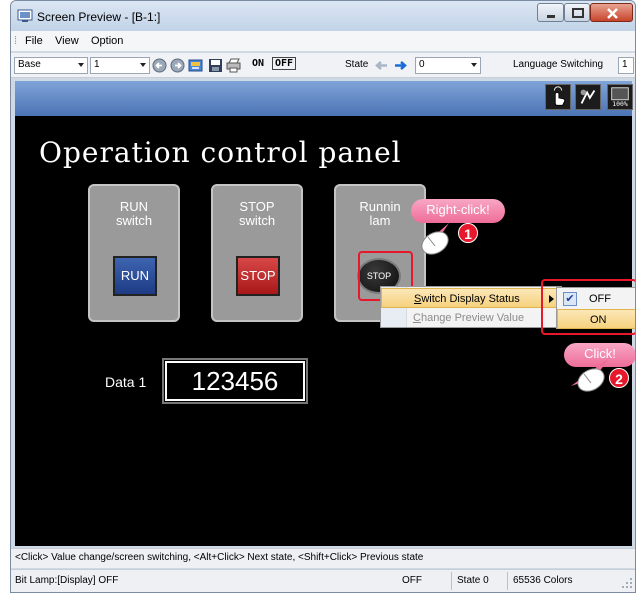 Image resolution: width=636 pixels, height=593 pixels. What do you see at coordinates (134, 220) in the screenshot?
I see `run-card-label-2: switch` at bounding box center [134, 220].